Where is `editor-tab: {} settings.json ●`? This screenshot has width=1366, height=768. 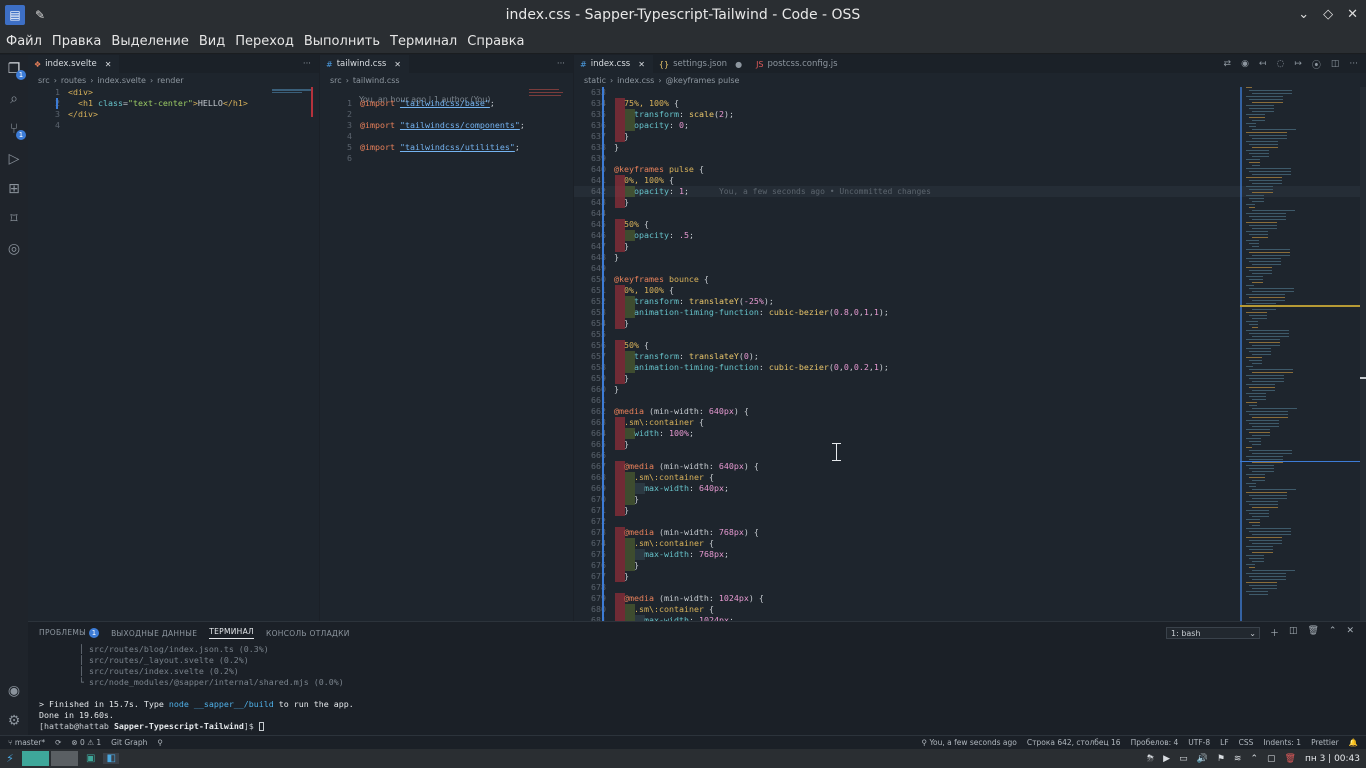
editor-tab: {} settings.json ● is located at coordinates (701, 64).